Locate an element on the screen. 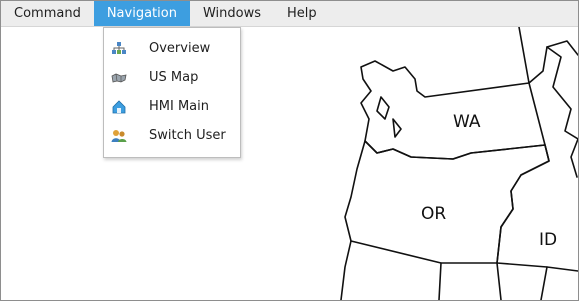 This screenshot has height=301, width=579. menu-windows: Windows is located at coordinates (232, 13).